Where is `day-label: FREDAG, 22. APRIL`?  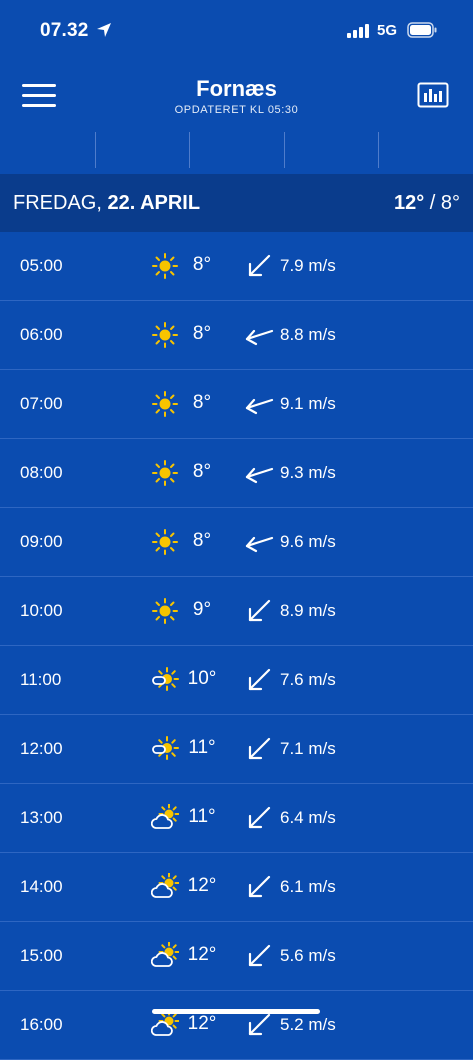
day-label: FREDAG, 22. APRIL is located at coordinates (106, 203).